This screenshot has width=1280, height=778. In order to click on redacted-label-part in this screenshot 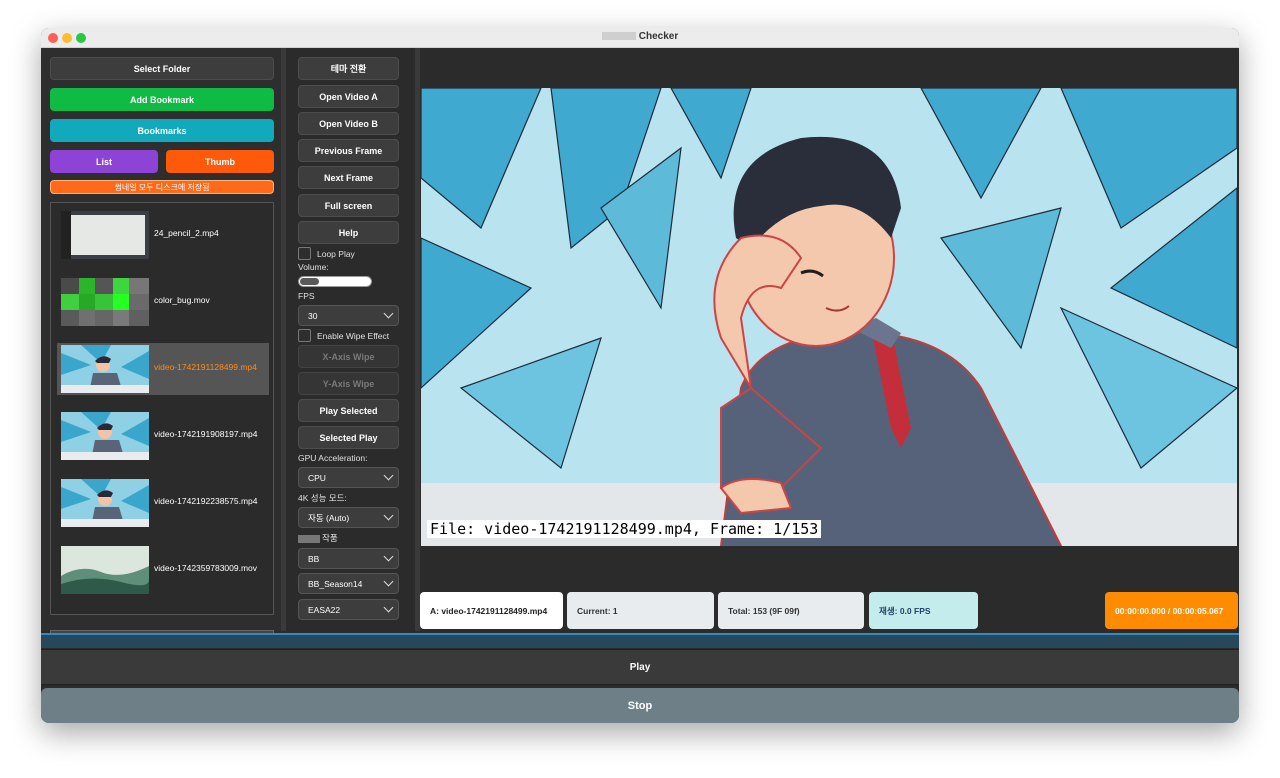, I will do `click(309, 538)`.